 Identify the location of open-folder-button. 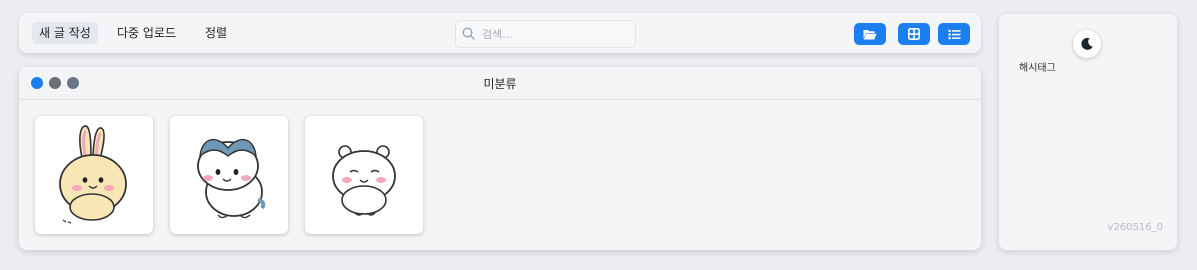
(870, 34).